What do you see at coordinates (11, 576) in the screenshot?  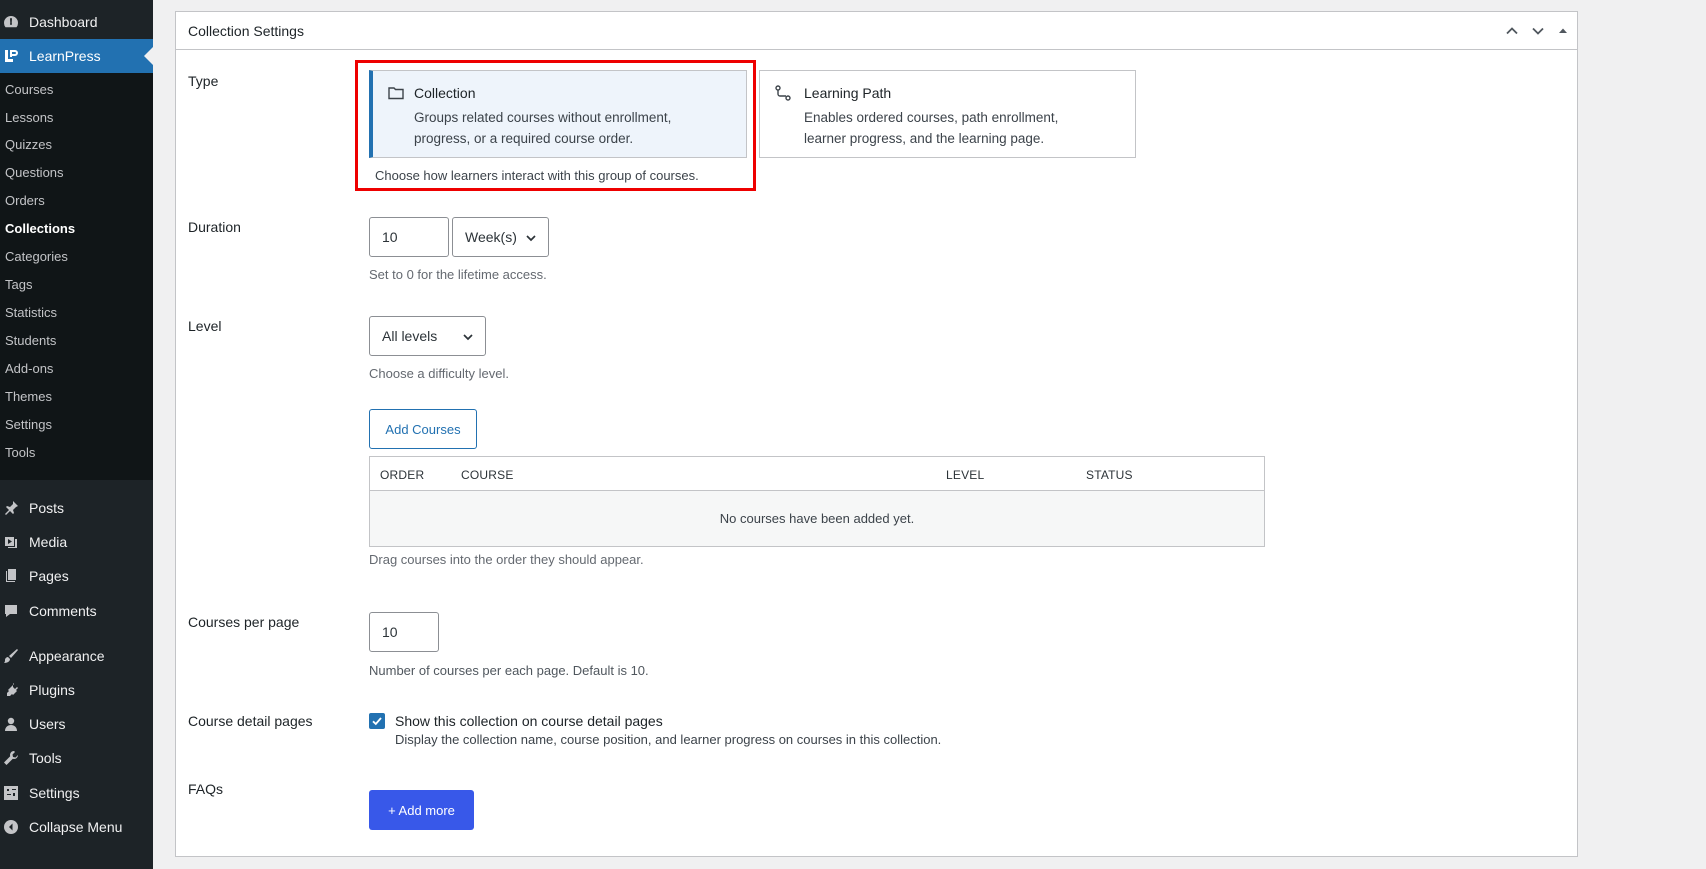 I see `pages-icon` at bounding box center [11, 576].